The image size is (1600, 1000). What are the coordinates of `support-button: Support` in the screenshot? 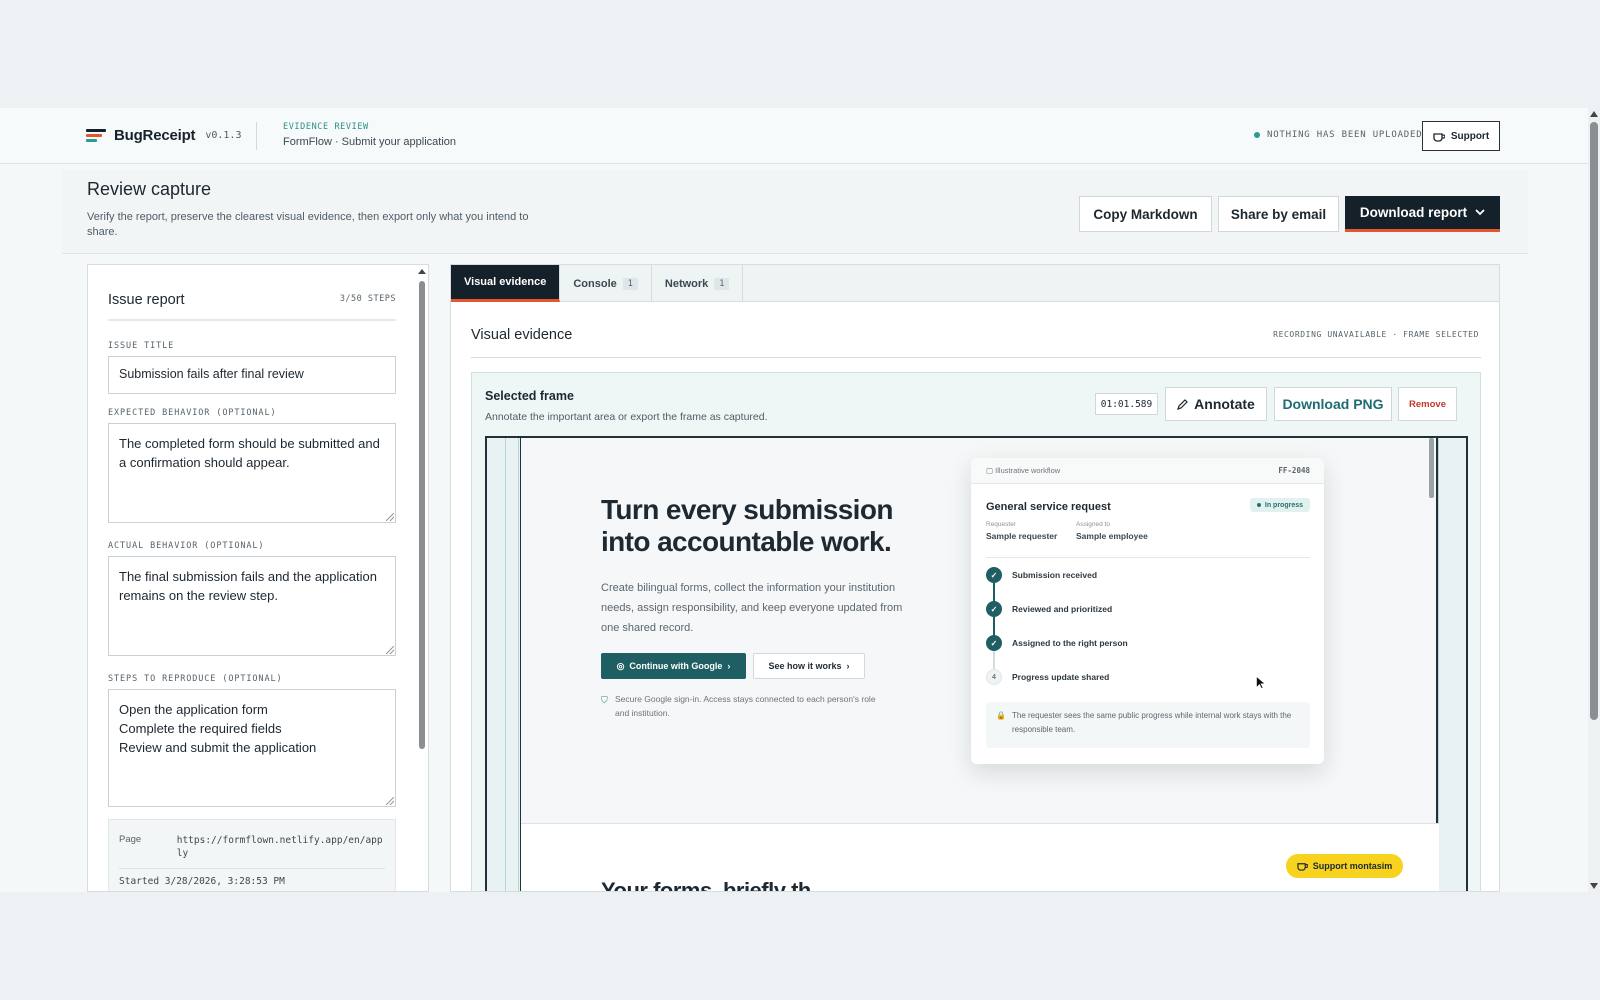 It's located at (1461, 136).